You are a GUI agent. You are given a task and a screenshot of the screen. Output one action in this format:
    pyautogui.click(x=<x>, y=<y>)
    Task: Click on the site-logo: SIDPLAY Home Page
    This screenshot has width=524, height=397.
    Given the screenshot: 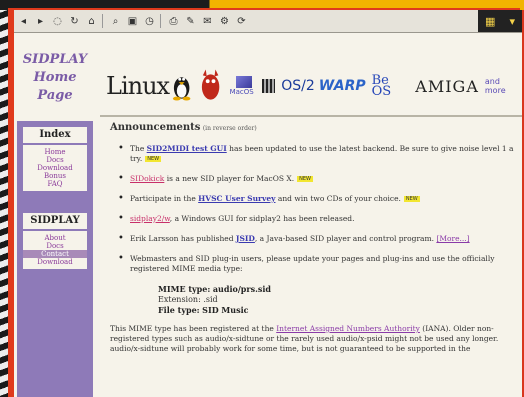 What is the action you would take?
    pyautogui.click(x=55, y=87)
    